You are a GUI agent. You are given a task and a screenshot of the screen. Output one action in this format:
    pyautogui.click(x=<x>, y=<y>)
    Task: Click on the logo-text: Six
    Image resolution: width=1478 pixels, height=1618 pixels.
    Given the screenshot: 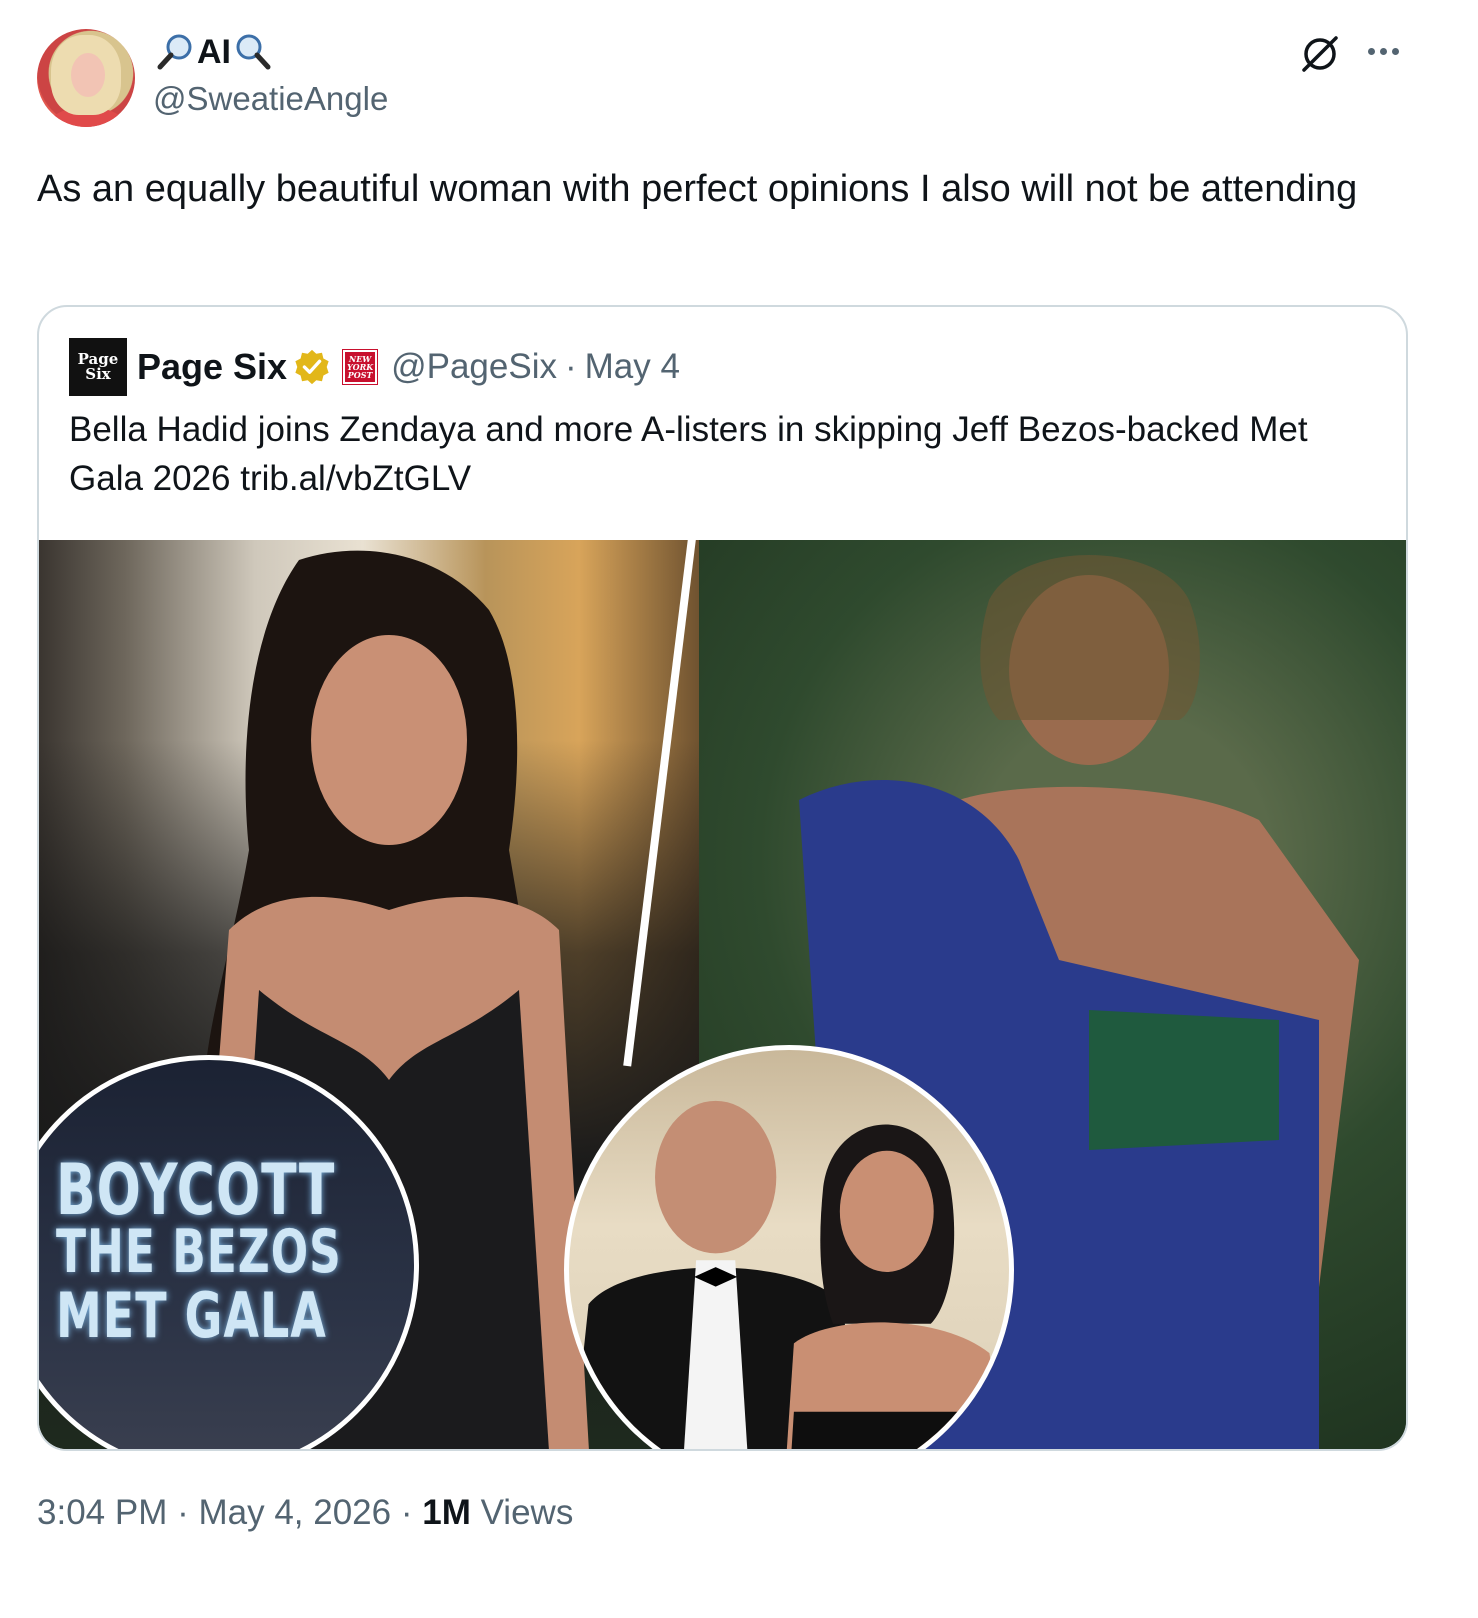 What is the action you would take?
    pyautogui.click(x=98, y=374)
    